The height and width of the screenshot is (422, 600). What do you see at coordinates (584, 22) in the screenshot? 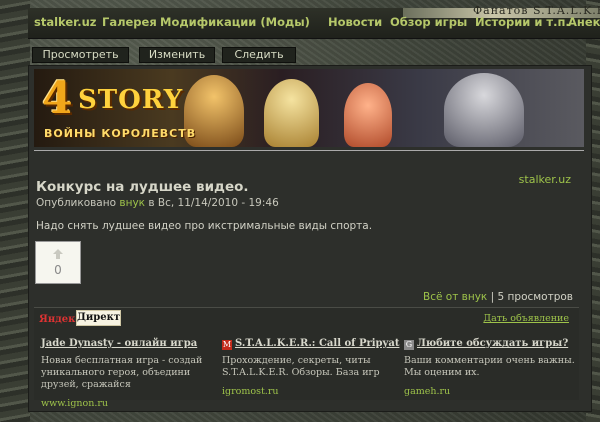
I see `nav-jokes: Анекд` at bounding box center [584, 22].